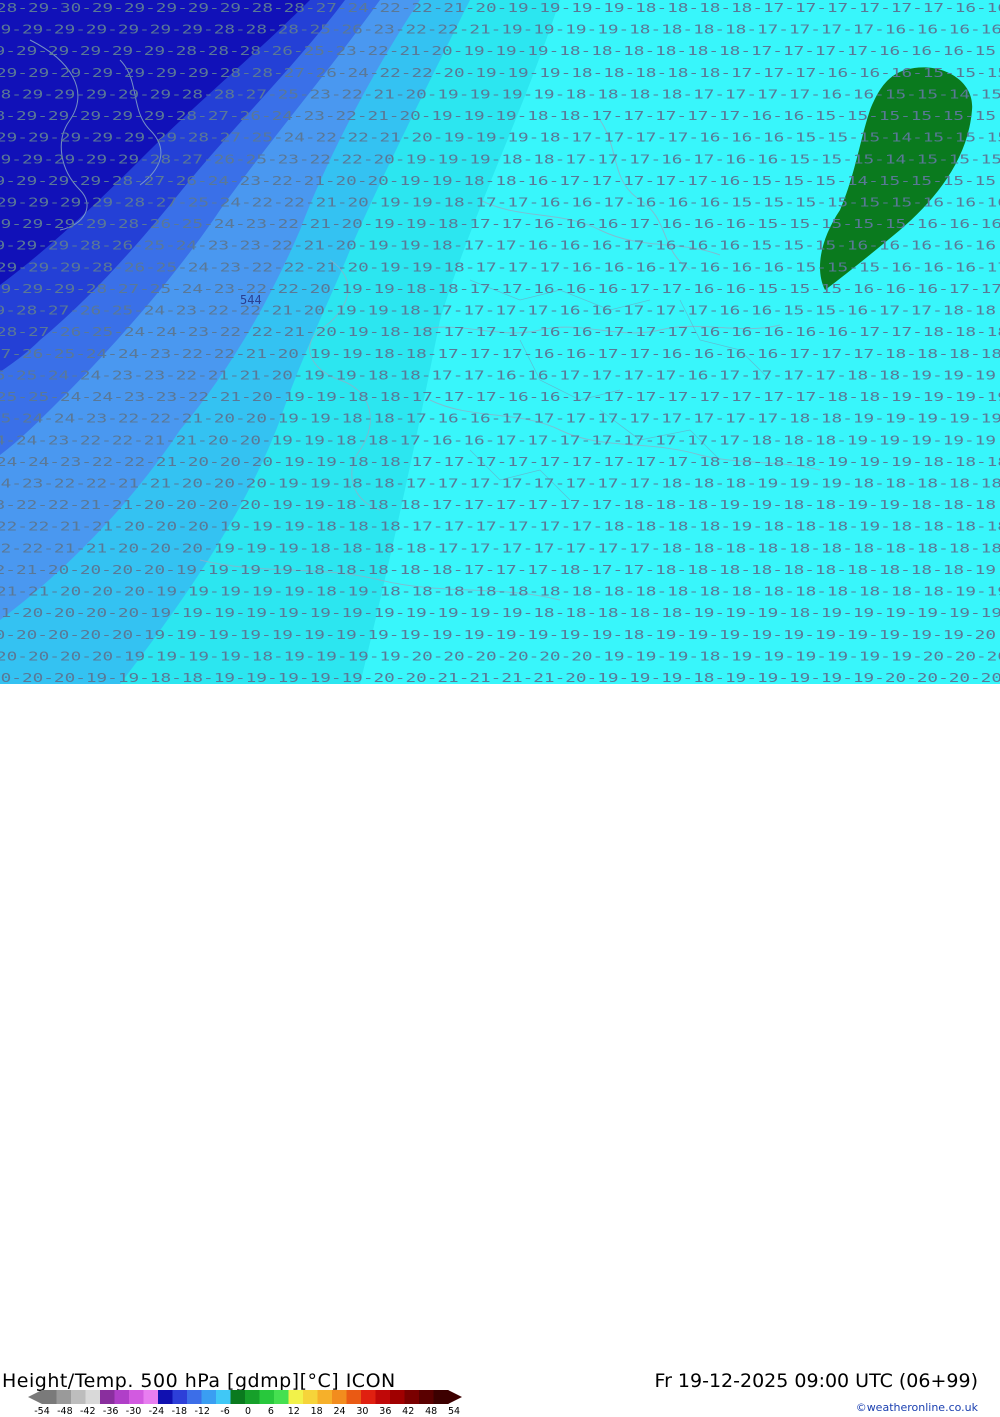 The height and width of the screenshot is (1417, 1000). What do you see at coordinates (293, 1411) in the screenshot?
I see `legend-tick: 12` at bounding box center [293, 1411].